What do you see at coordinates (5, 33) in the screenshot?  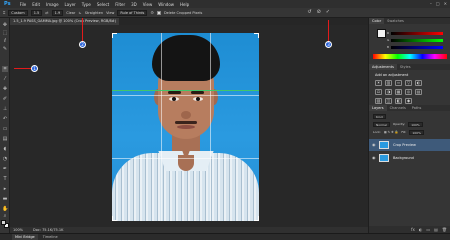 I see `marquee-tool-icon: ⬚` at bounding box center [5, 33].